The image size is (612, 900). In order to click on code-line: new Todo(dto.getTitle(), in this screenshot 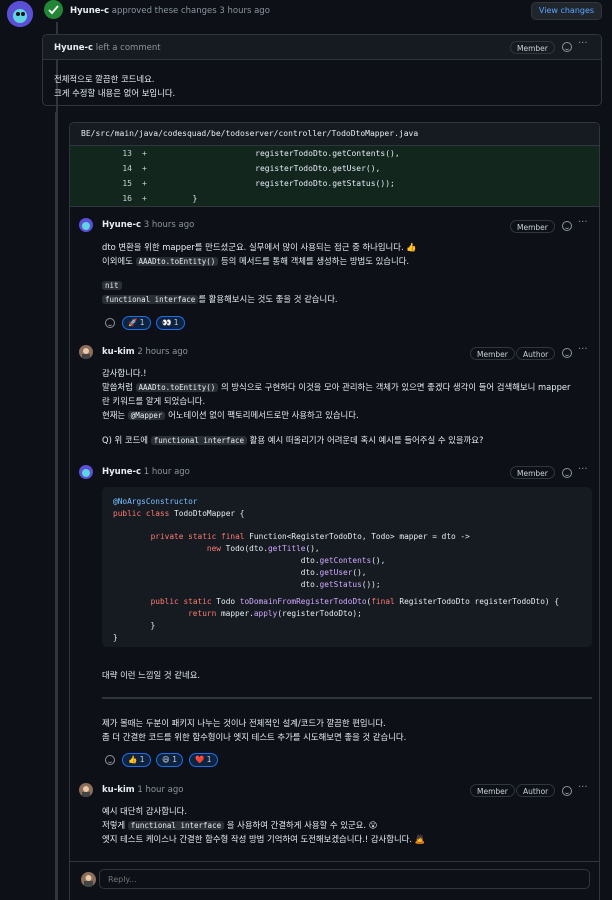, I will do `click(263, 548)`.